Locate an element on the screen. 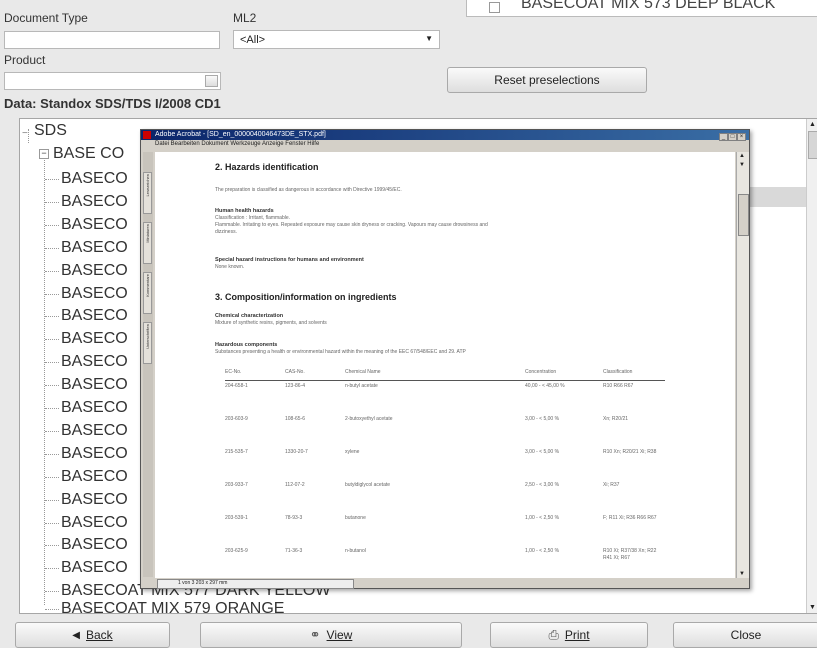 The height and width of the screenshot is (648, 817). print-button: ⎙ Print is located at coordinates (569, 635).